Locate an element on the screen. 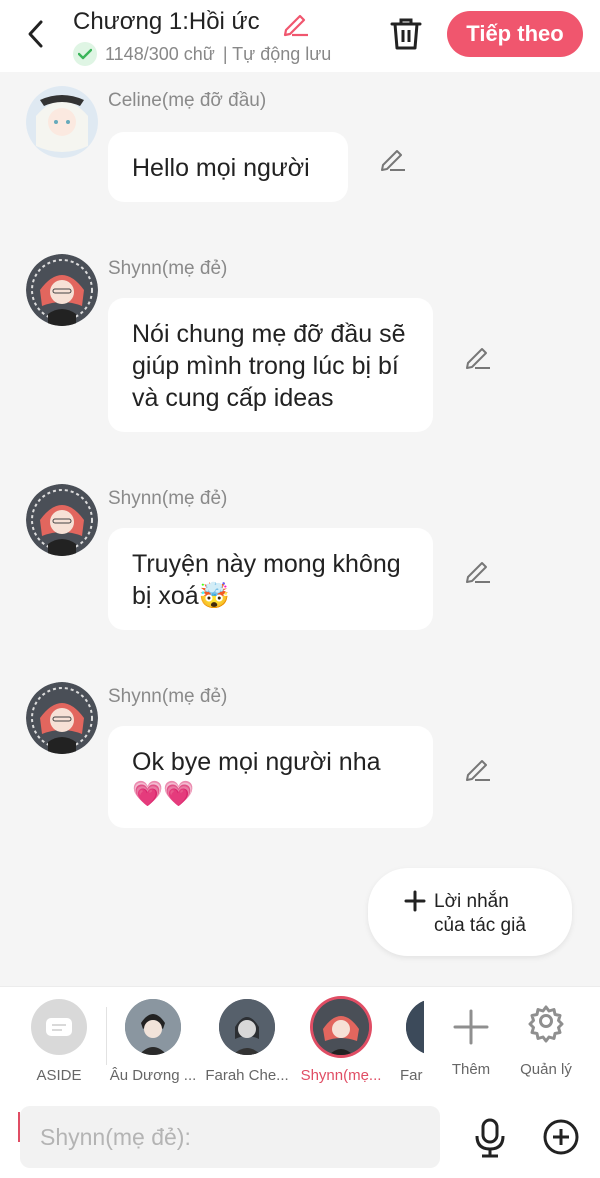 This screenshot has width=600, height=1178. word-count: 1148/300 chữ is located at coordinates (160, 53).